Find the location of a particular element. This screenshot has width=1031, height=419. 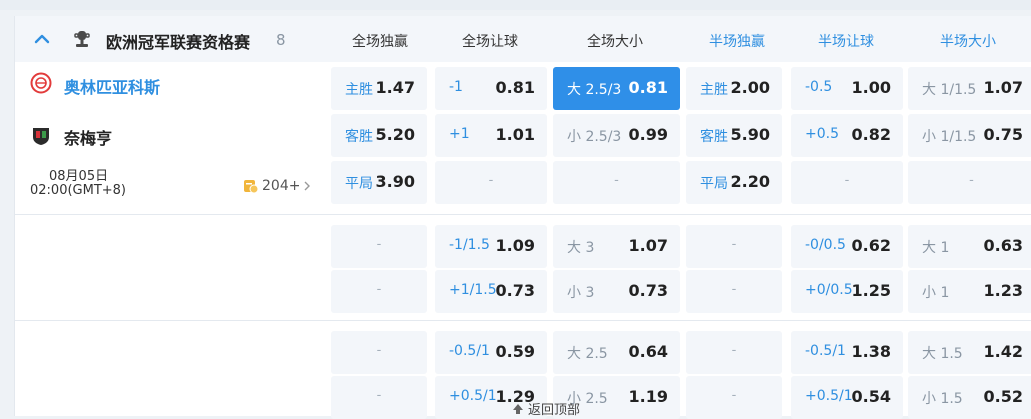

odds-cell: -0.5 1.00 is located at coordinates (847, 88).